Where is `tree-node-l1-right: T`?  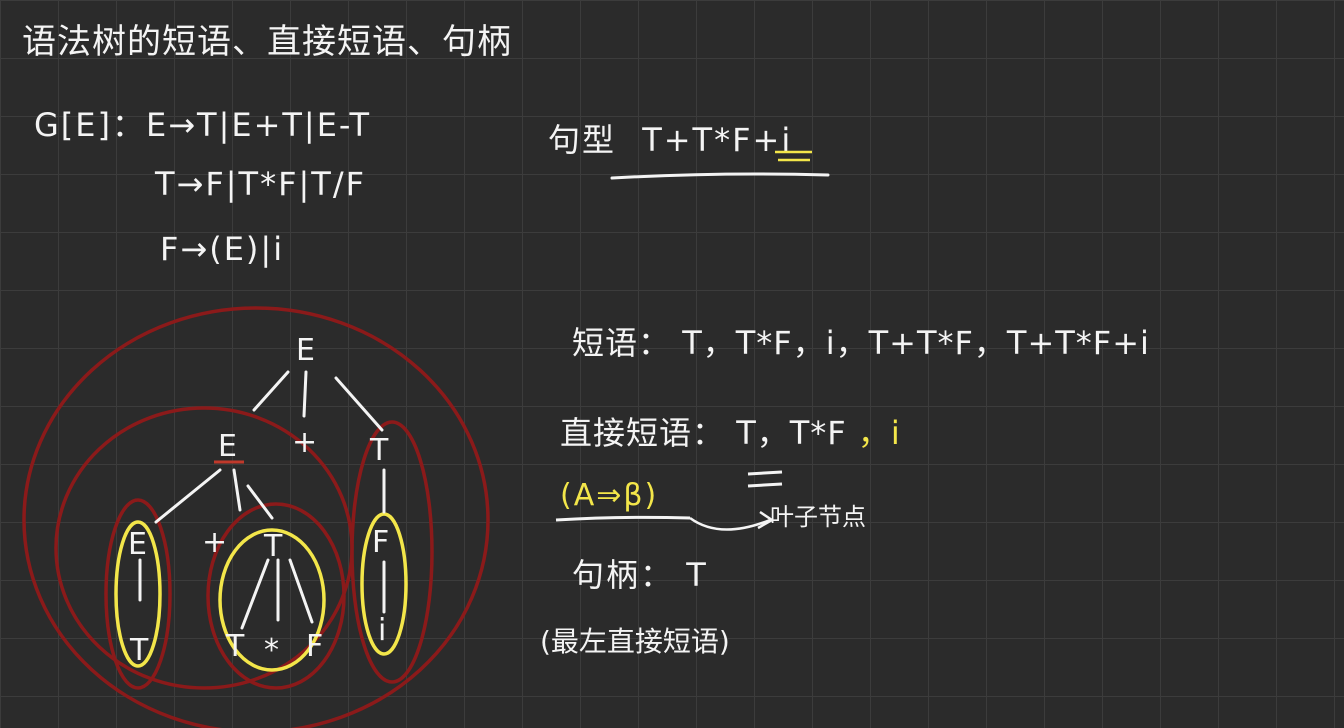
tree-node-l1-right: T is located at coordinates (379, 450).